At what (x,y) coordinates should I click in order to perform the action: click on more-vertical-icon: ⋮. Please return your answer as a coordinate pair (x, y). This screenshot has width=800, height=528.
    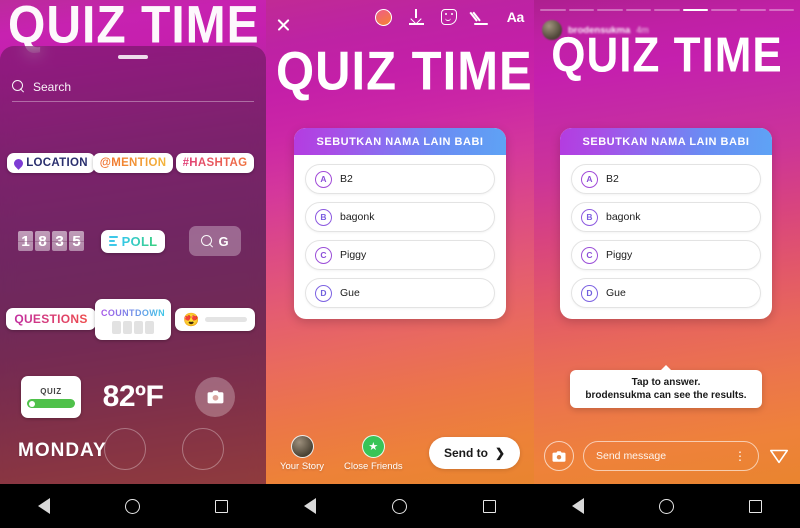
    Looking at the image, I should click on (740, 456).